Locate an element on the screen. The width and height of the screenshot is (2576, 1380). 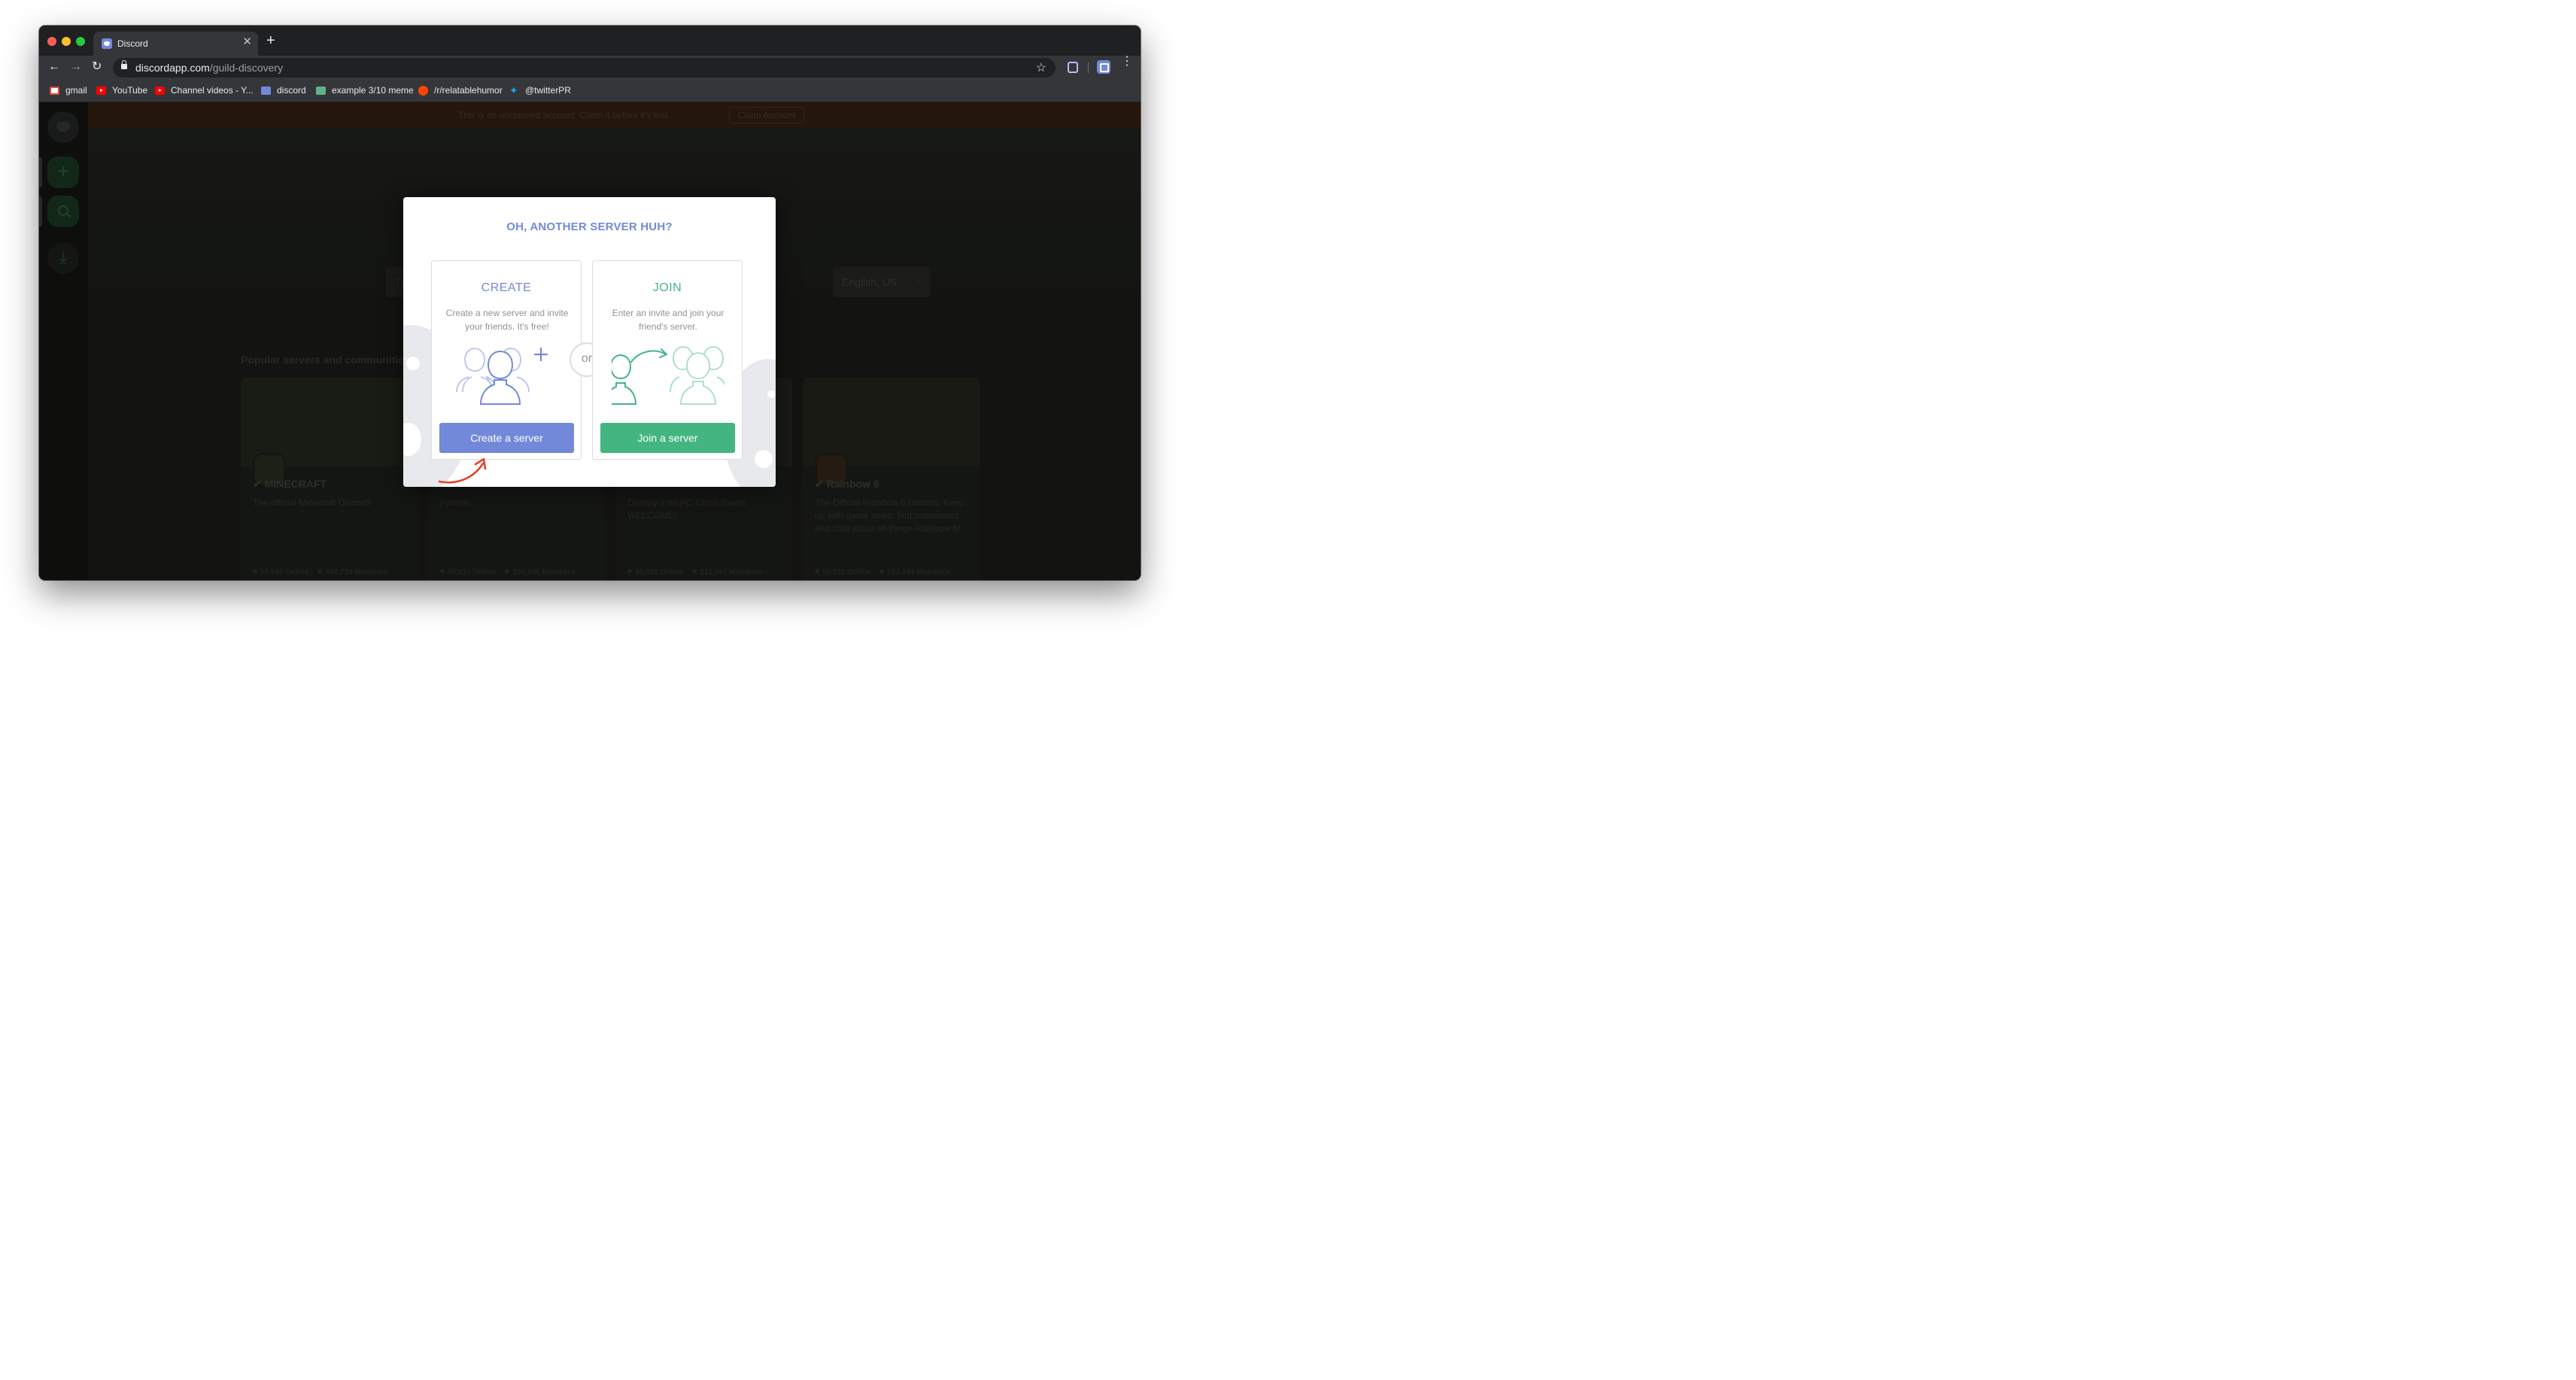
reload-icon: ↻ is located at coordinates (97, 67).